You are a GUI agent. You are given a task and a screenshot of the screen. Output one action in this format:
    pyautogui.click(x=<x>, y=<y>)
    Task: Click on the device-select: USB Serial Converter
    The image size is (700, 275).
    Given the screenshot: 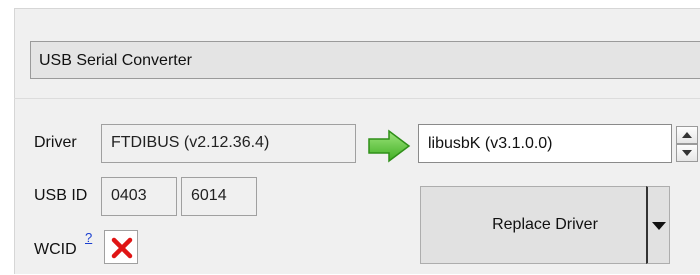 What is the action you would take?
    pyautogui.click(x=365, y=60)
    